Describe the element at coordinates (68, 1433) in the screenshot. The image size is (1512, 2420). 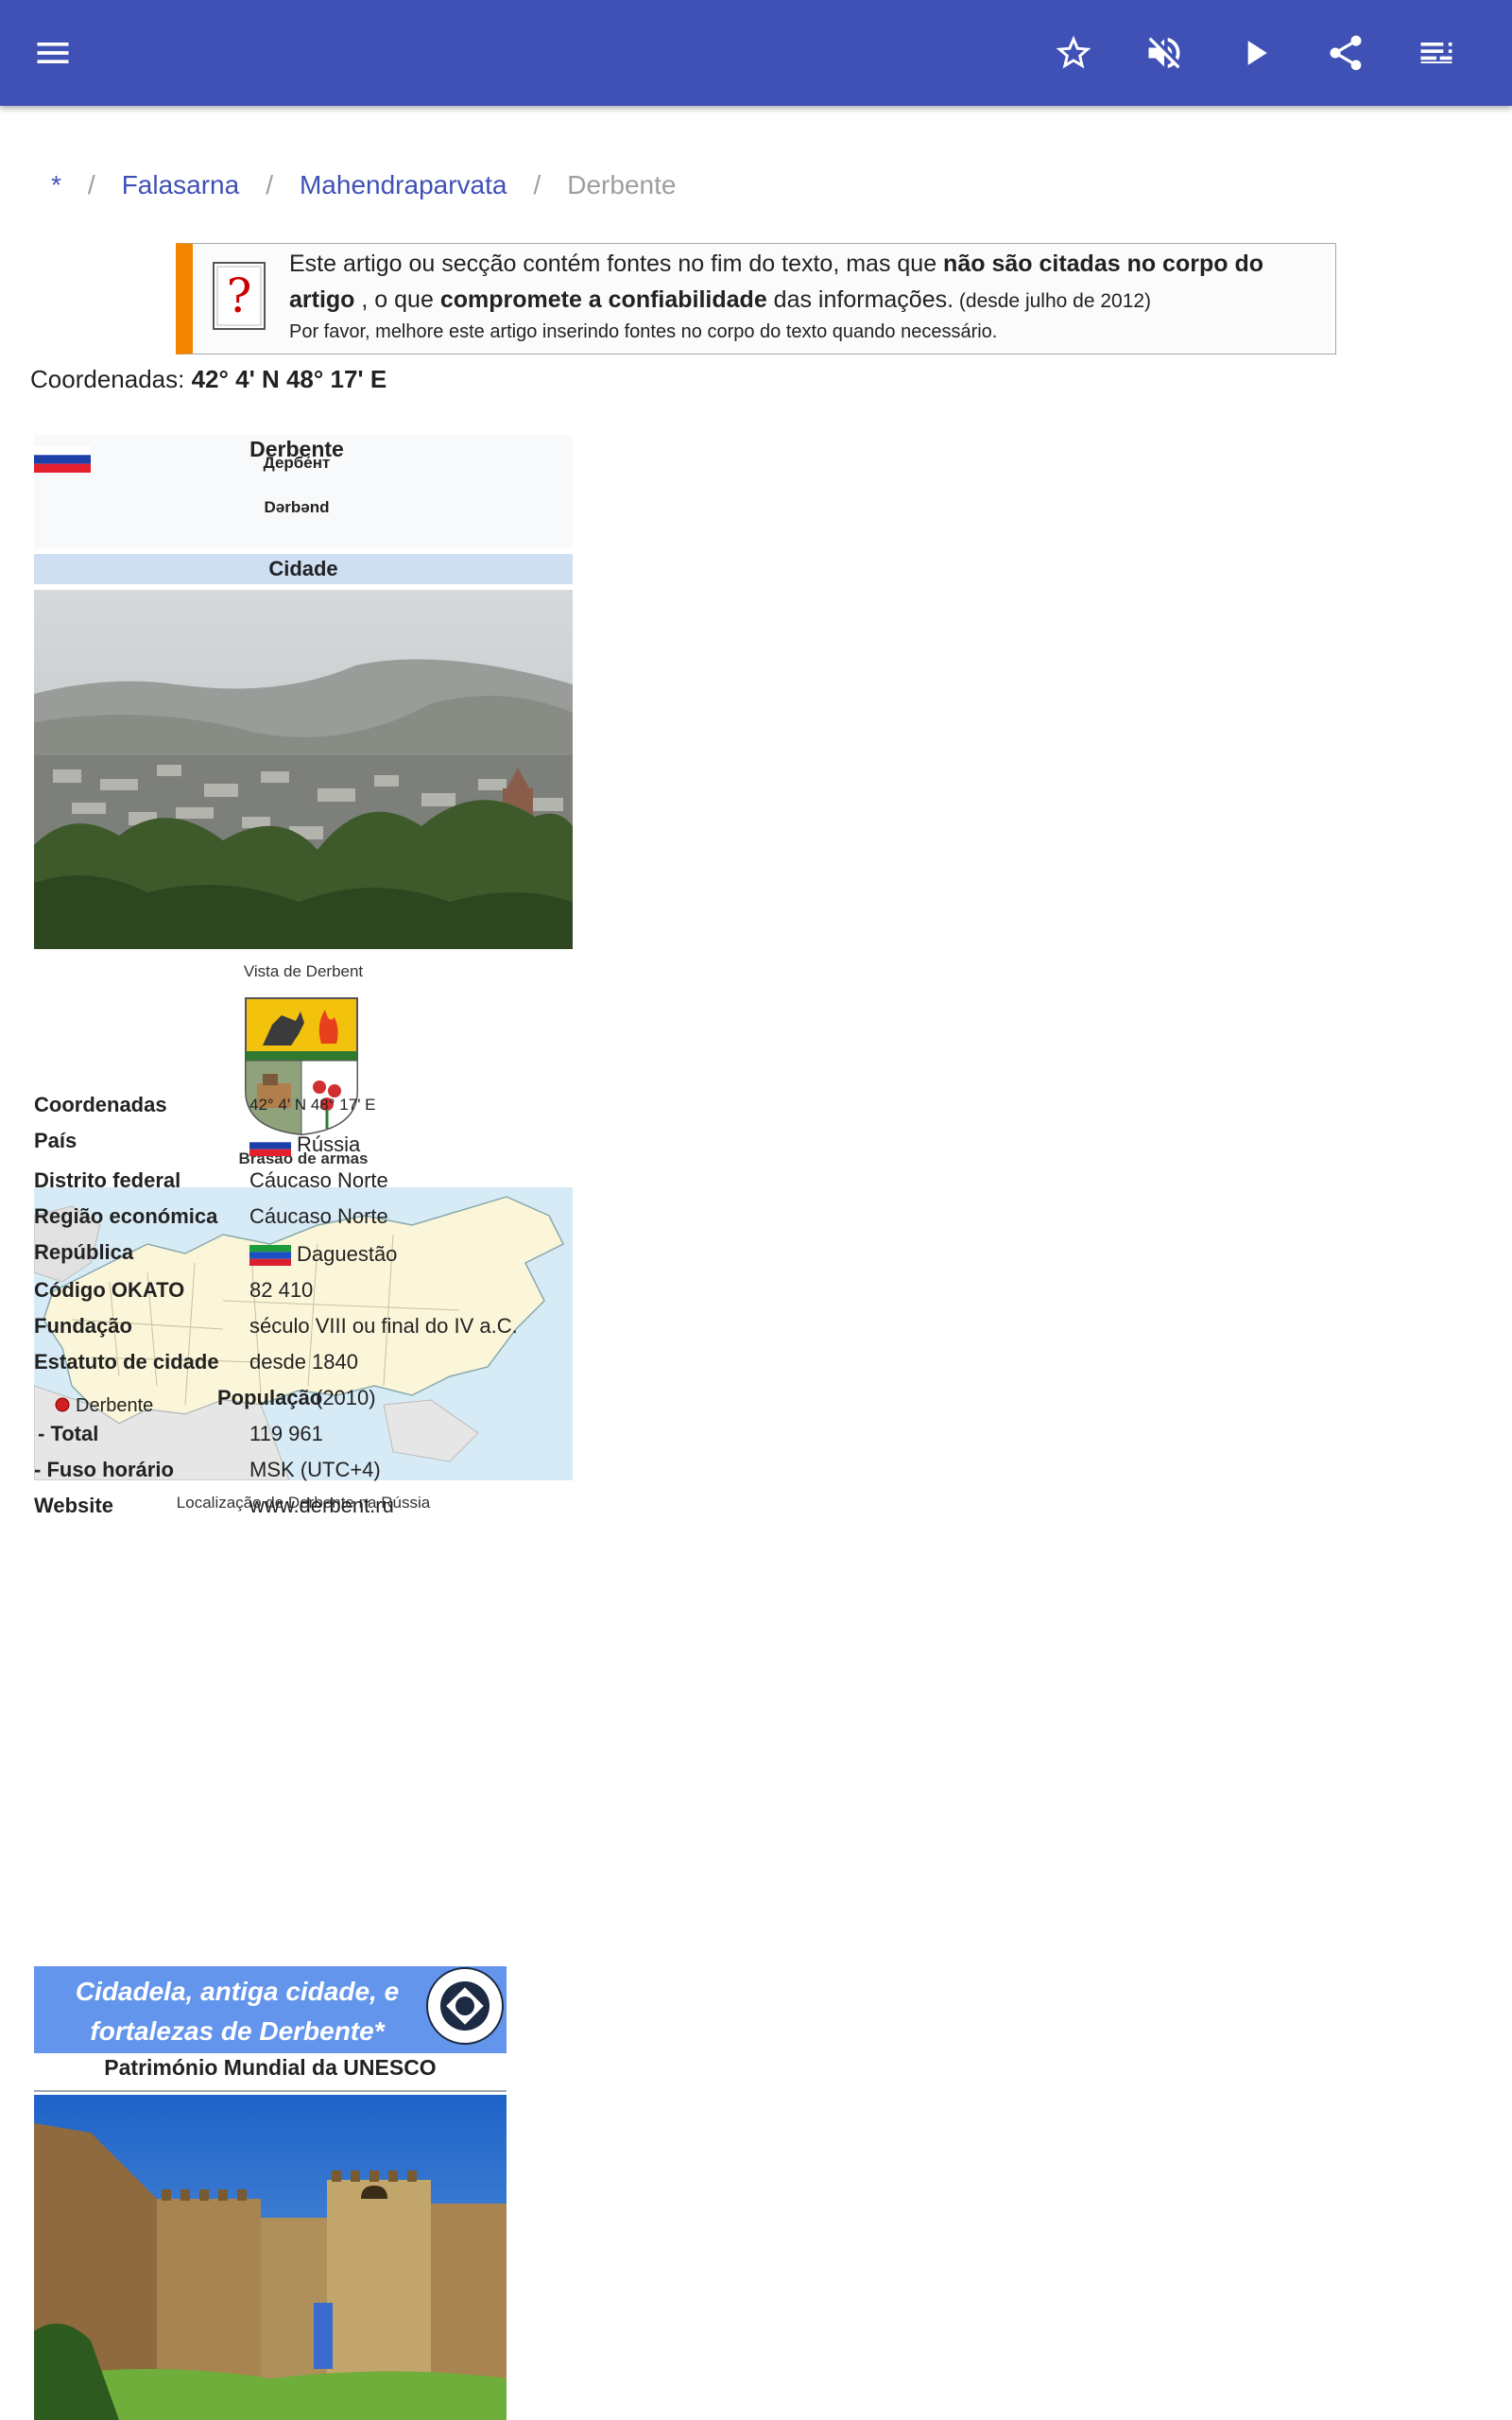
I see `row-label: - Total` at that location.